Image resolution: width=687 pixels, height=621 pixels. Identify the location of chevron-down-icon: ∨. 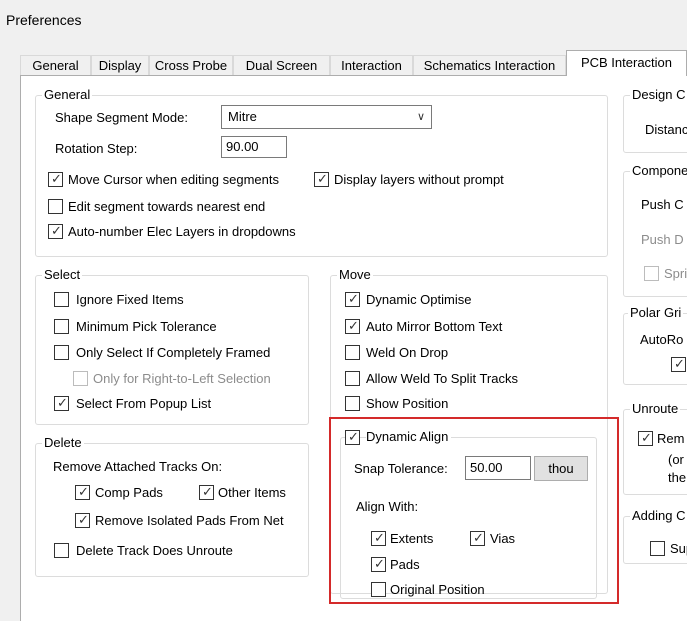
(420, 117).